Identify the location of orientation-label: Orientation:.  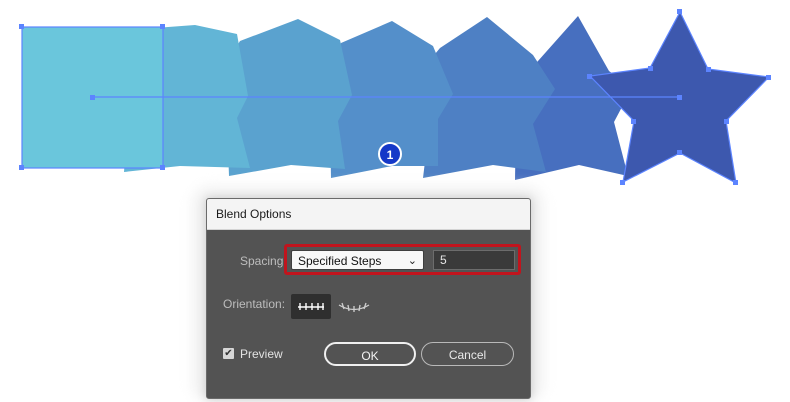
(254, 304).